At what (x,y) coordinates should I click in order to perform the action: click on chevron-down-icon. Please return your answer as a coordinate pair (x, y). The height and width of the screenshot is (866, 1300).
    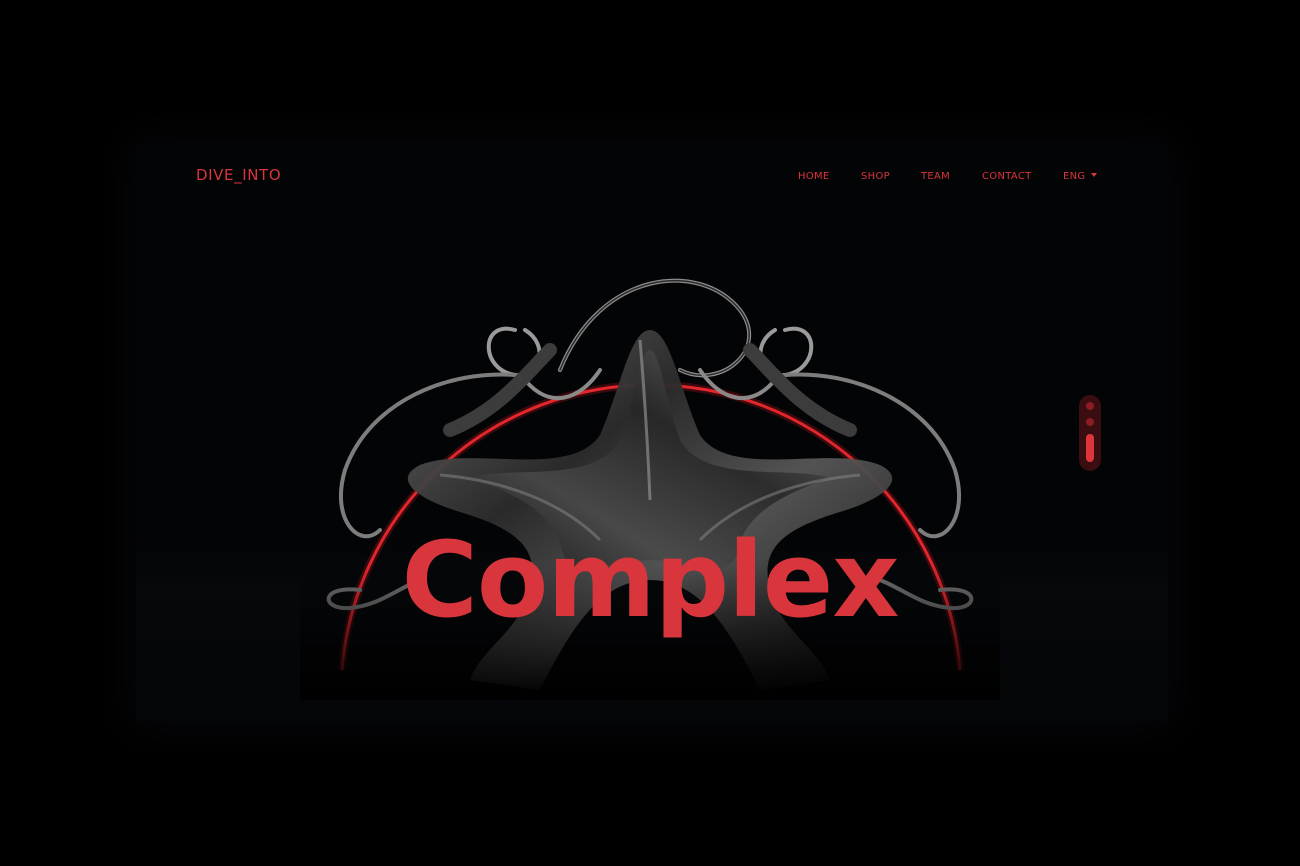
    Looking at the image, I should click on (1094, 175).